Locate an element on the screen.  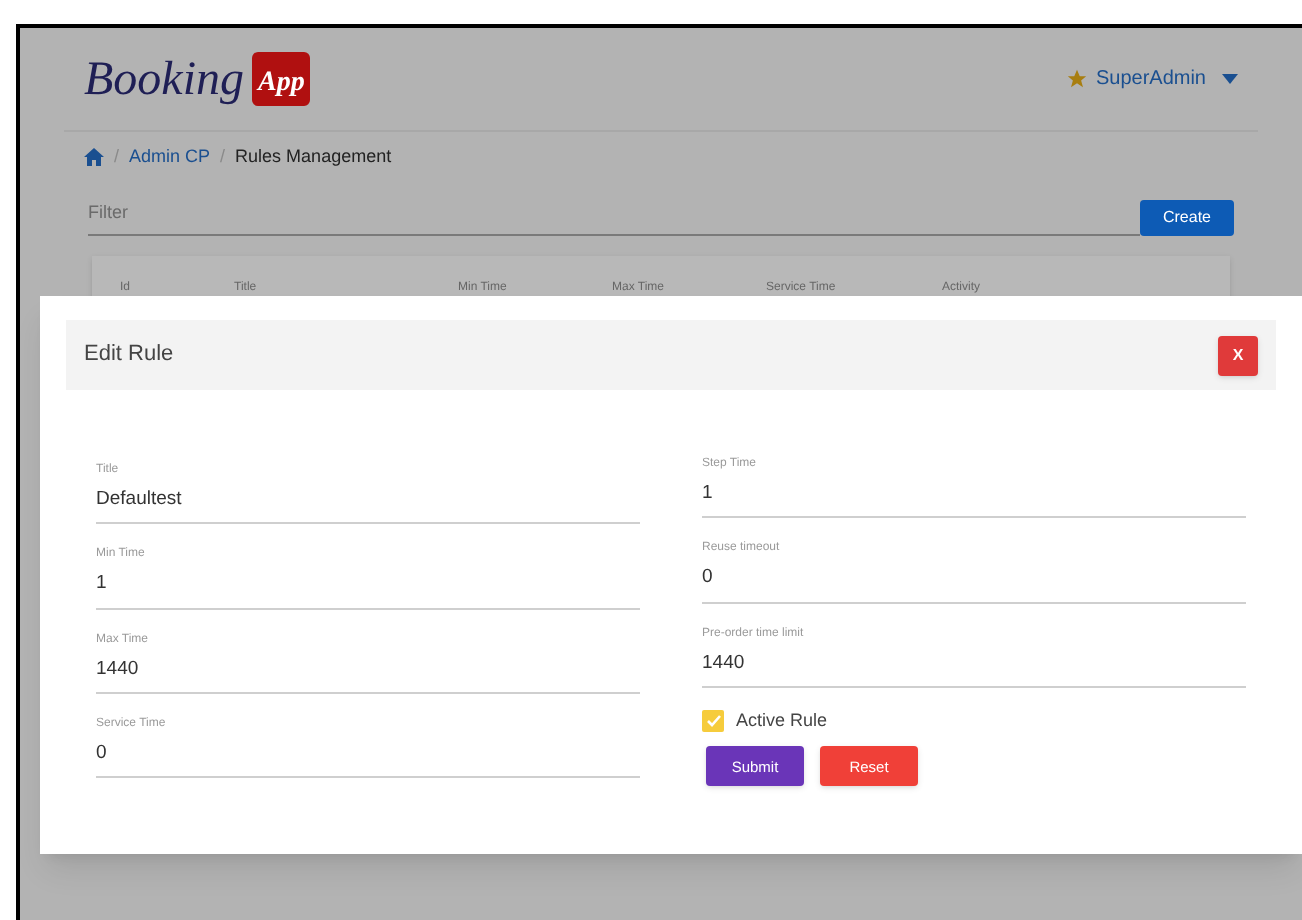
modal-title: Edit Rule is located at coordinates (129, 355).